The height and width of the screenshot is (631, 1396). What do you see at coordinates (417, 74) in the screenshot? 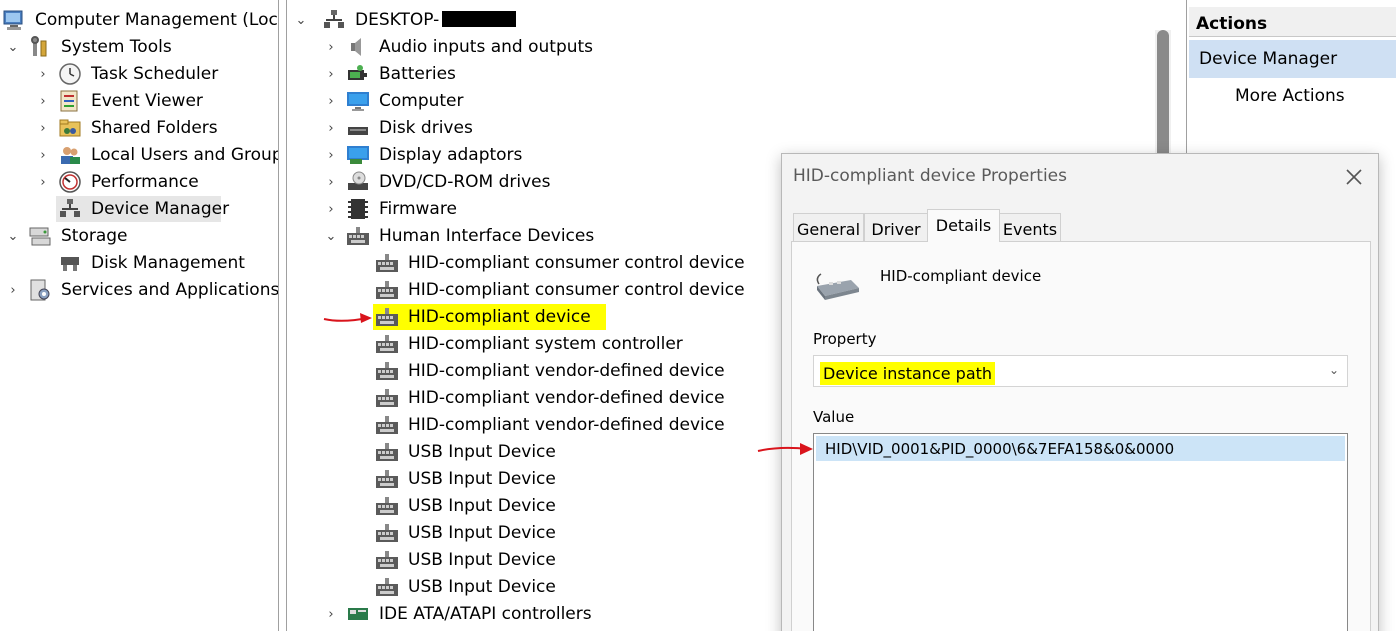
I see `tree-label: Batteries` at bounding box center [417, 74].